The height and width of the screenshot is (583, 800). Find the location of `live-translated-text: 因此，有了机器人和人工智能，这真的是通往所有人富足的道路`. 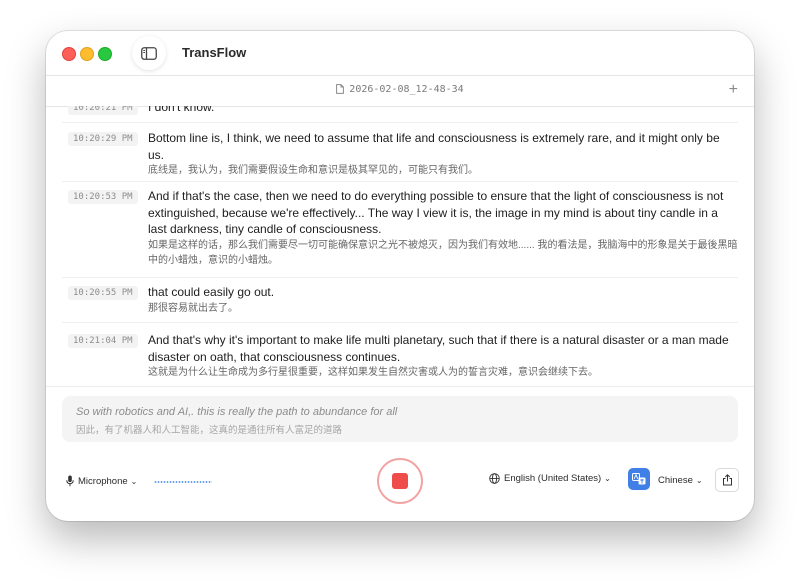

live-translated-text: 因此，有了机器人和人工智能，这真的是通往所有人富足的道路 is located at coordinates (209, 430).